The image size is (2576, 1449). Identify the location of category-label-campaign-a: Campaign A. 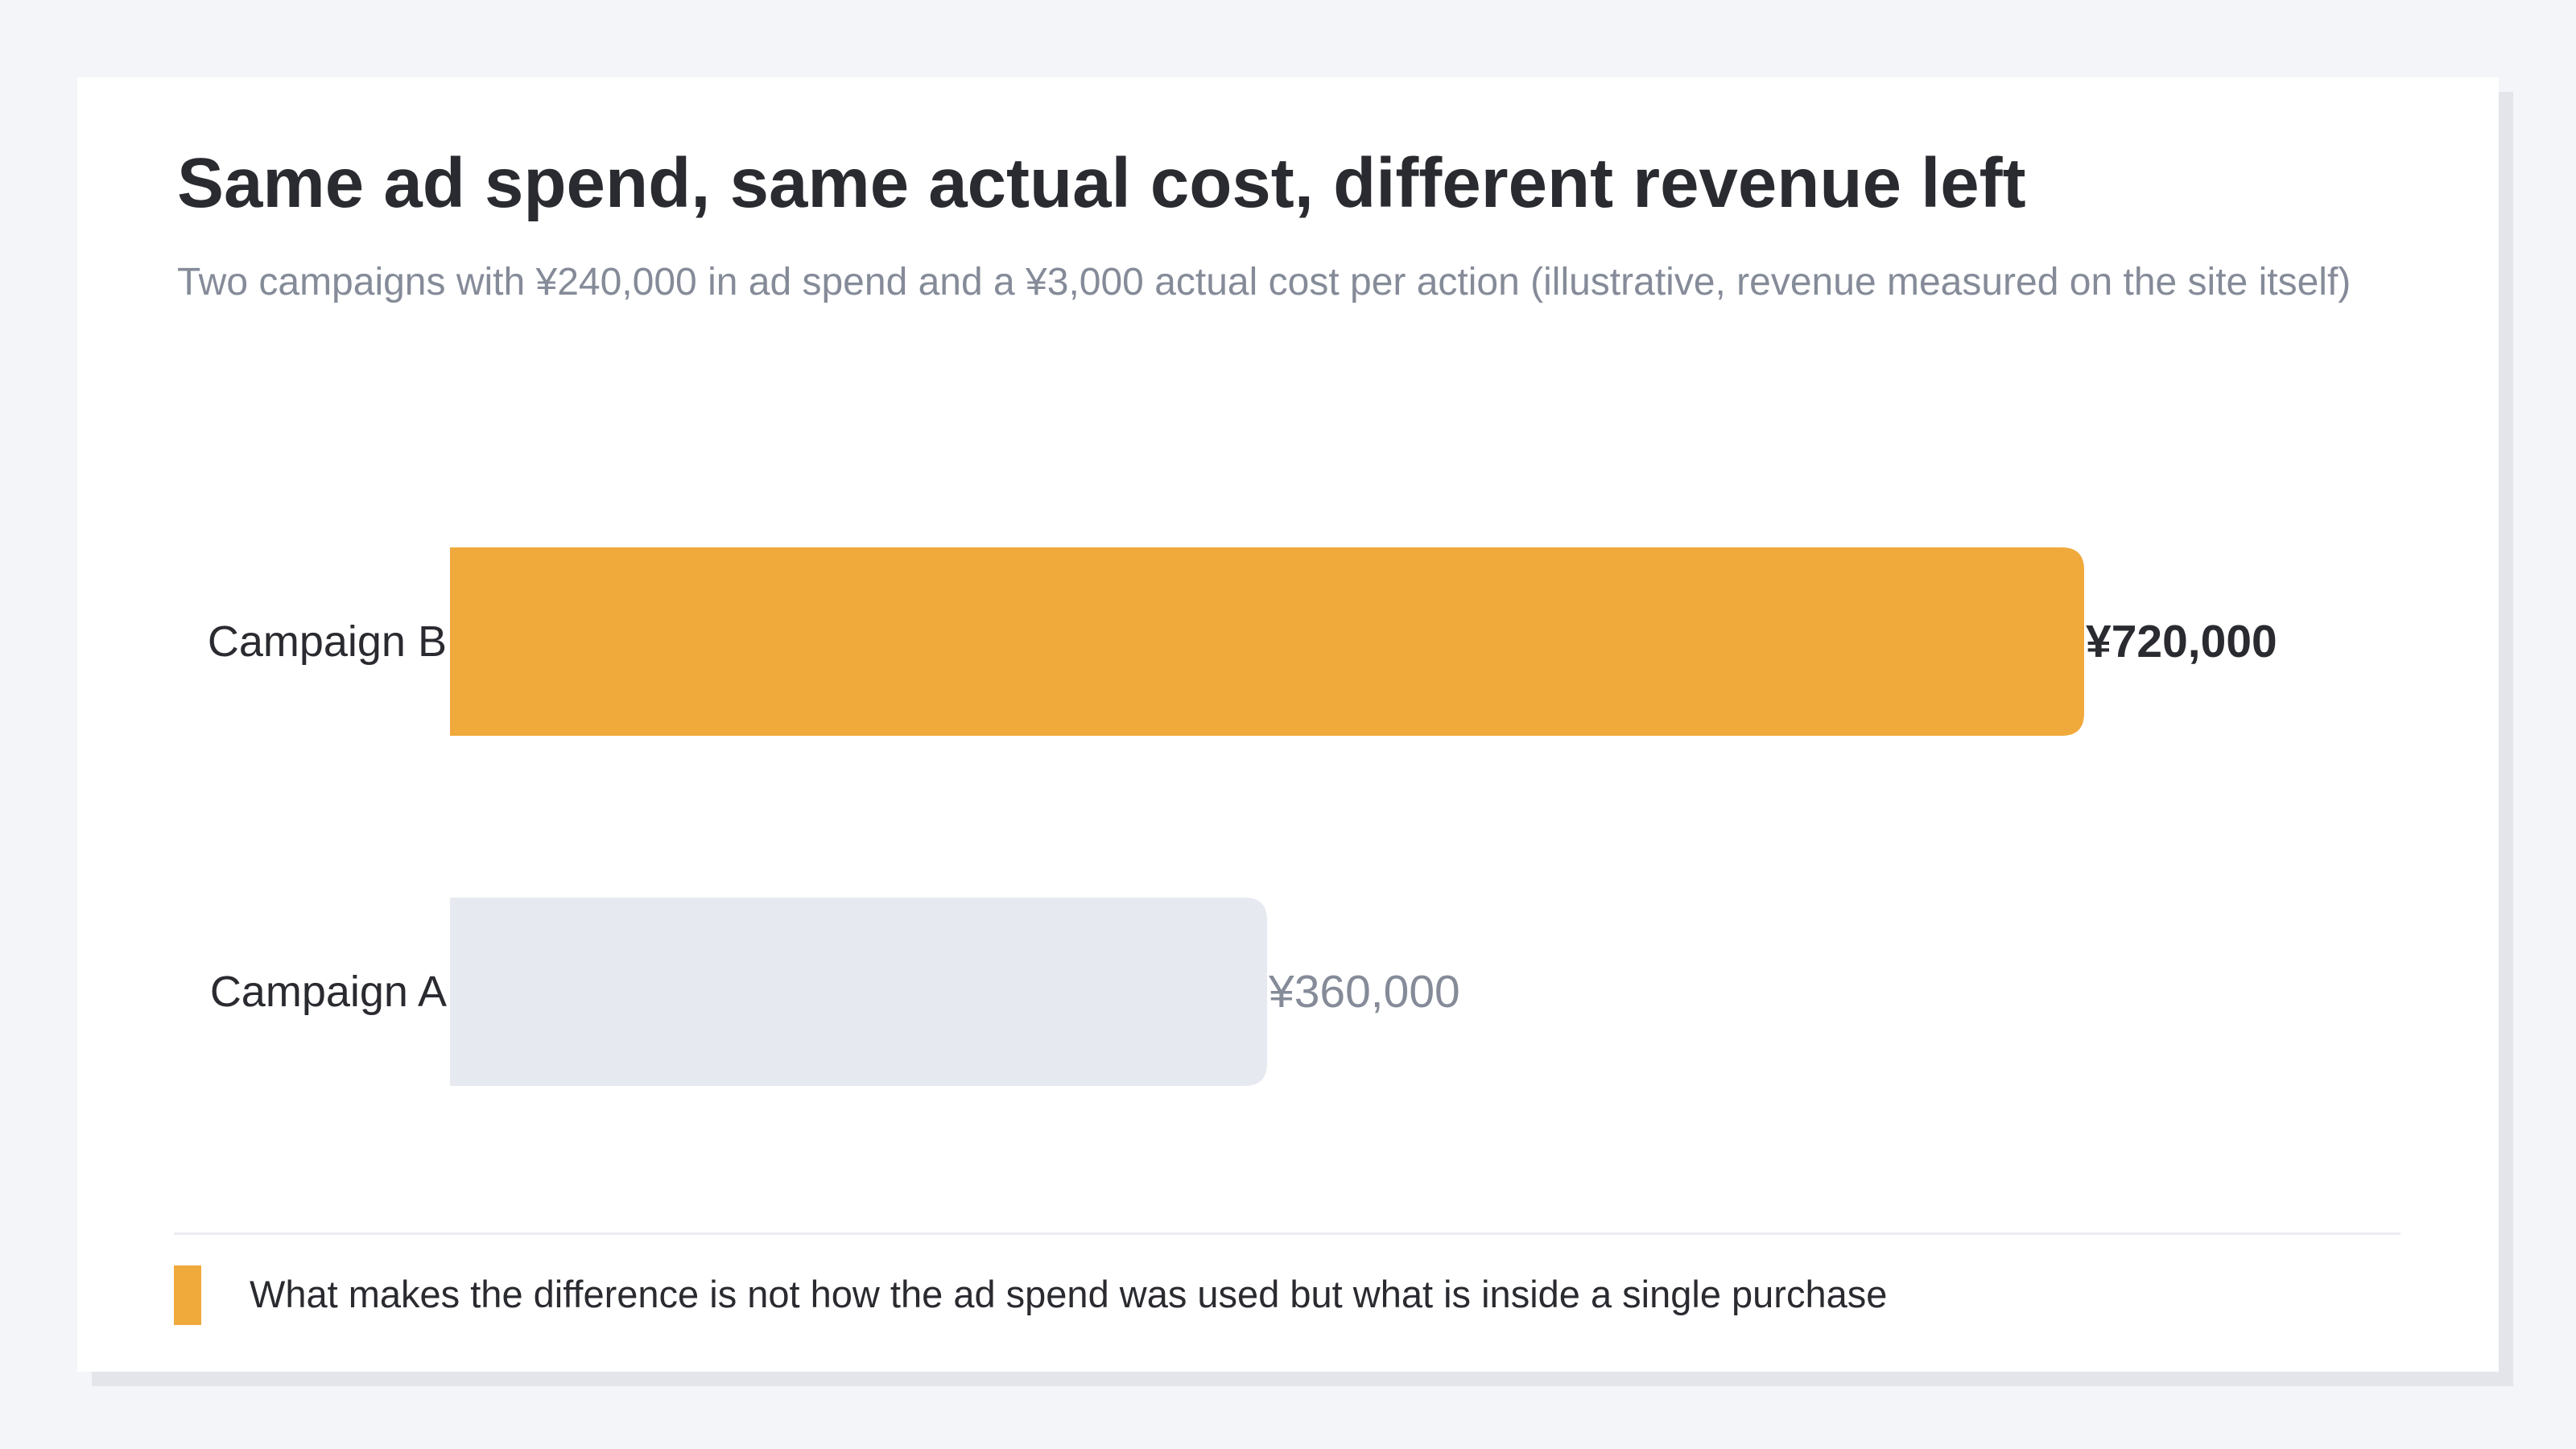
(328, 992).